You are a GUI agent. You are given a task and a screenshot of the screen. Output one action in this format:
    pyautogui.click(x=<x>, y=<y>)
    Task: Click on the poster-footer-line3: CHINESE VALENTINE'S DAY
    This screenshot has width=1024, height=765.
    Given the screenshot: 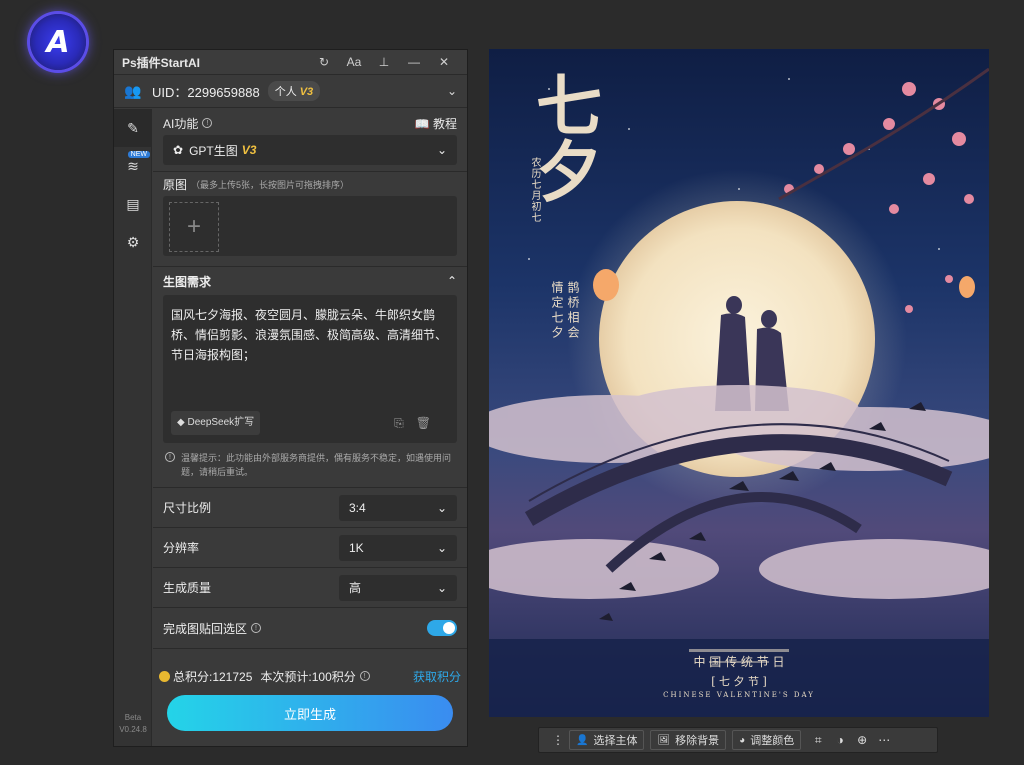 What is the action you would take?
    pyautogui.click(x=739, y=695)
    